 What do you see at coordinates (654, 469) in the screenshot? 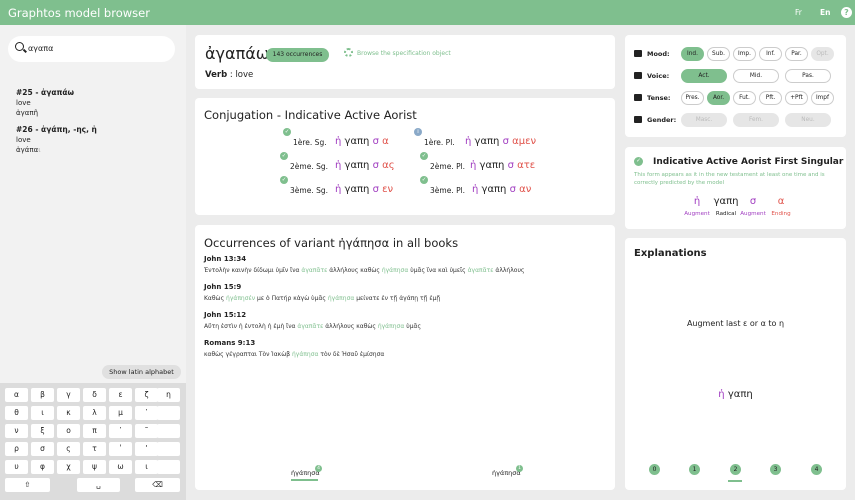
I see `explanation-step: 0` at bounding box center [654, 469].